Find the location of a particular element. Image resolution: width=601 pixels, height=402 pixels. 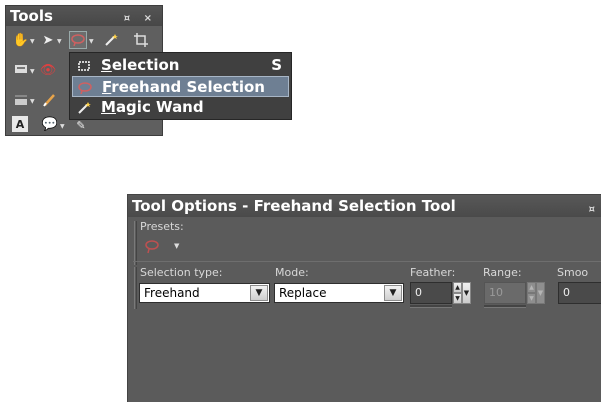

feather-value: 0 is located at coordinates (431, 293).